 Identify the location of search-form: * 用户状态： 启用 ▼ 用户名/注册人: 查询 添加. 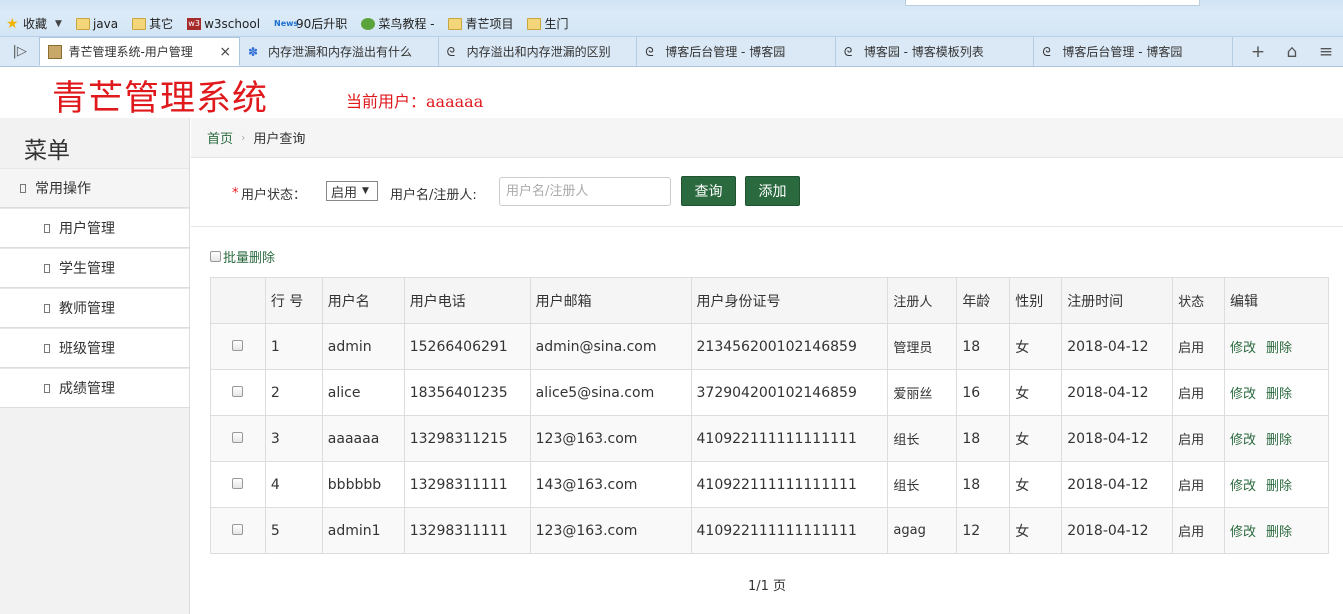
(767, 192).